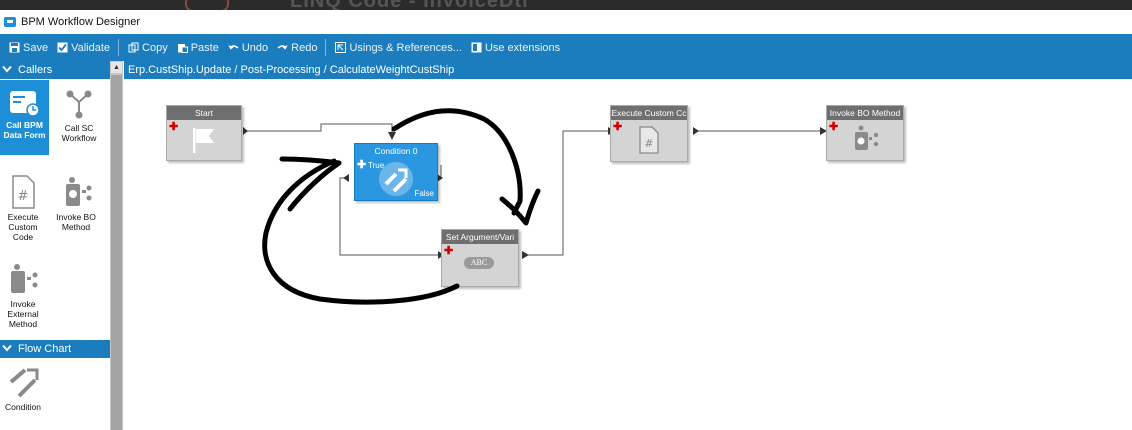  Describe the element at coordinates (91, 47) in the screenshot. I see `validate-label: Validate` at that location.